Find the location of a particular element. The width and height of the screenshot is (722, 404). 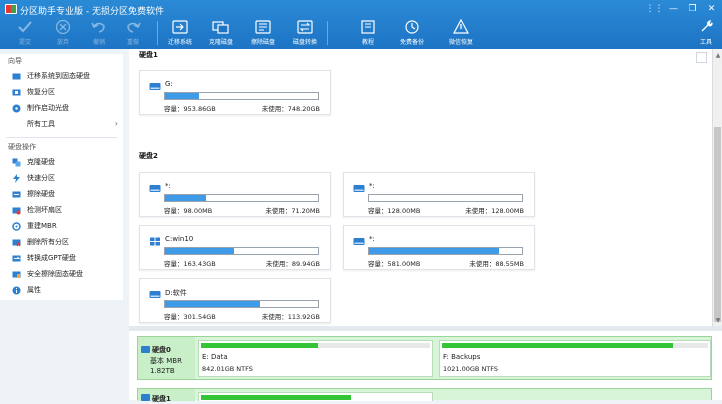

tools-button: 工具 is located at coordinates (706, 33).